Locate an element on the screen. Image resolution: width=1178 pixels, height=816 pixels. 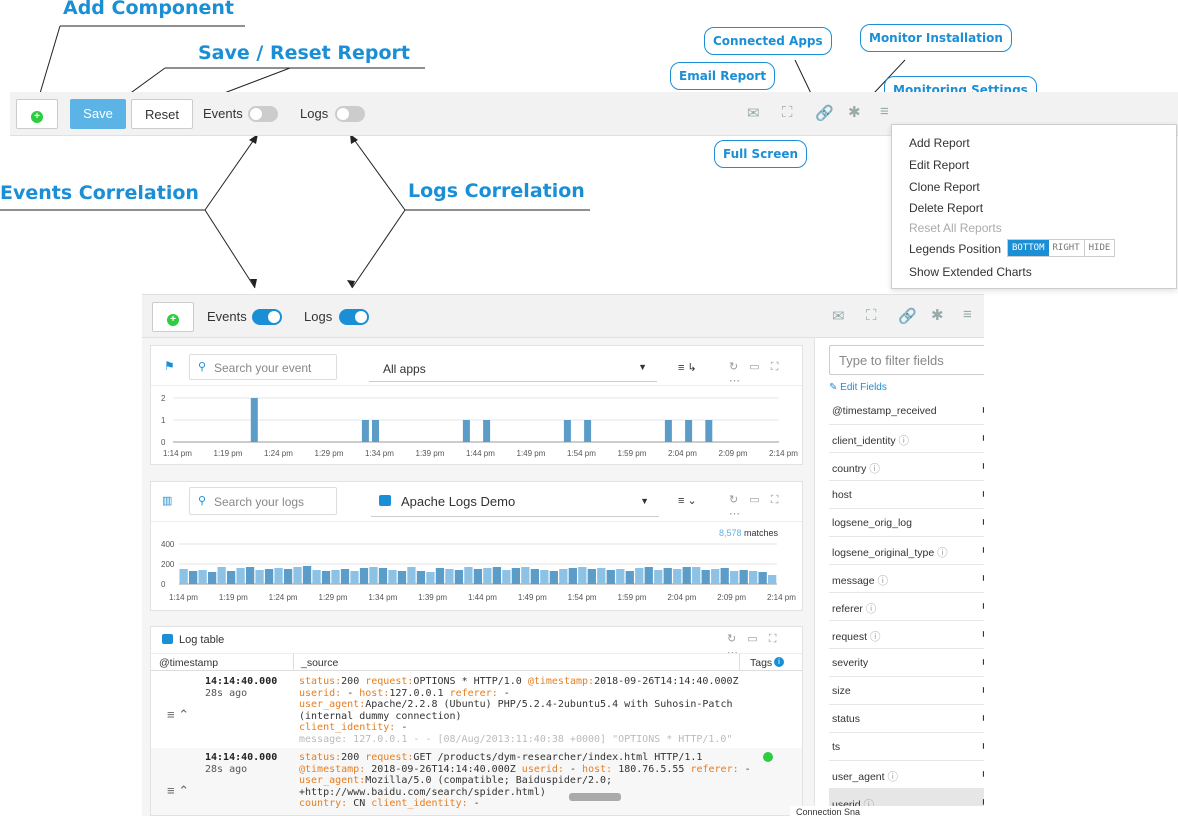
matches-number: 8,578 is located at coordinates (730, 533).